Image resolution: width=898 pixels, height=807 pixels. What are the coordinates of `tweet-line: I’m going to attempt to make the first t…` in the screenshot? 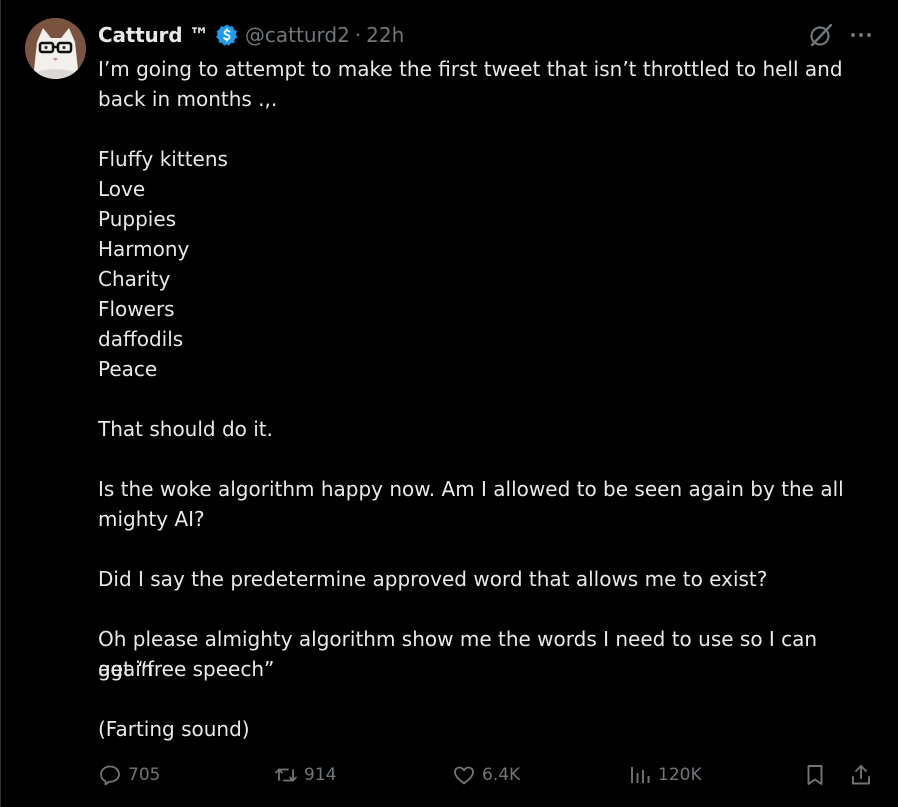 It's located at (470, 69).